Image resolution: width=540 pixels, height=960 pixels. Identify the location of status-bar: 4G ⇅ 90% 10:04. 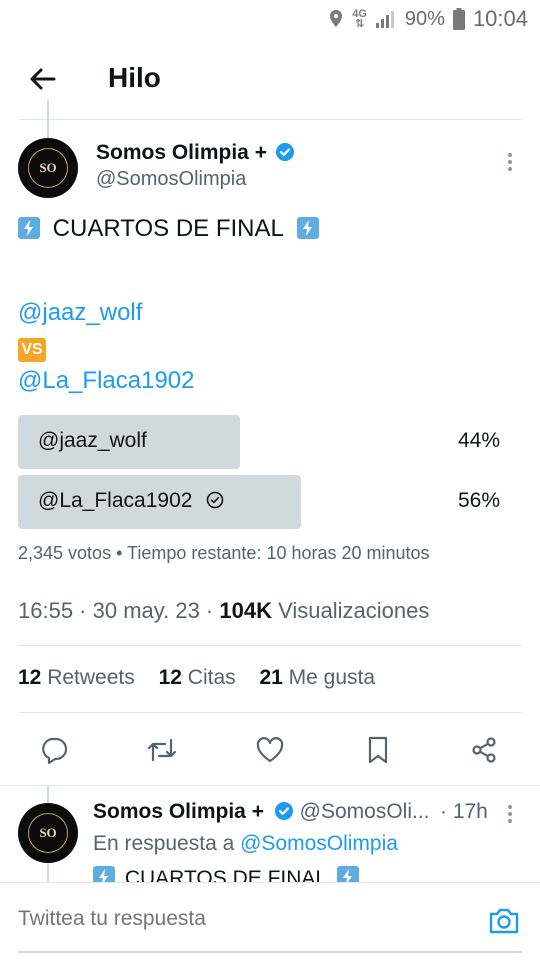
(270, 19).